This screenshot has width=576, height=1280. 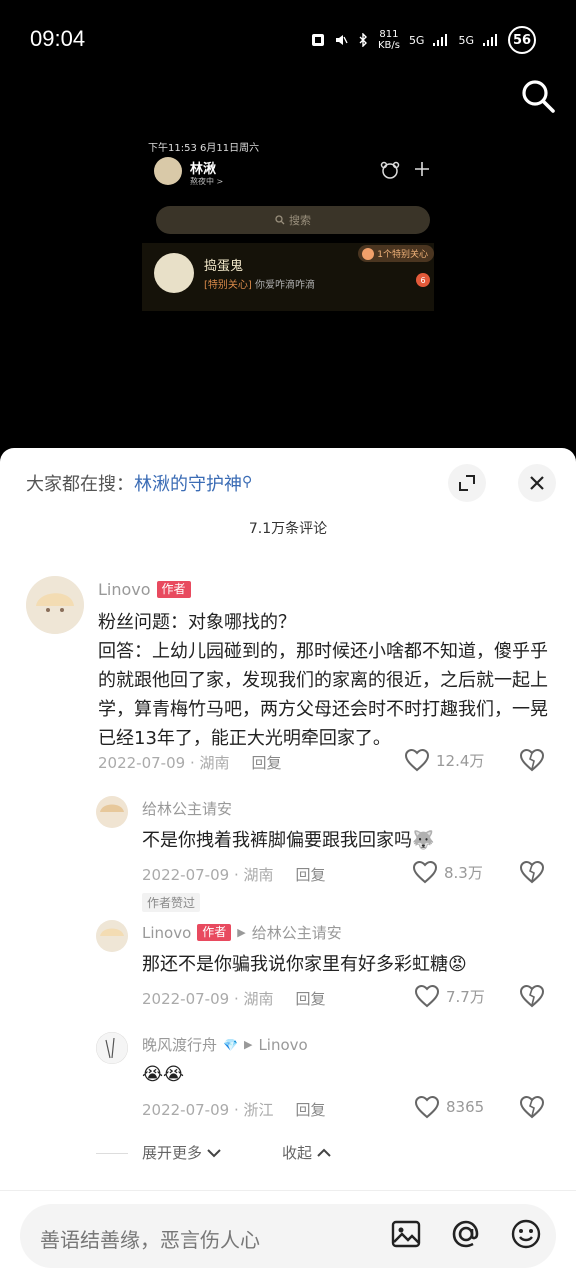 I want to click on divider, so click(x=112, y=1153).